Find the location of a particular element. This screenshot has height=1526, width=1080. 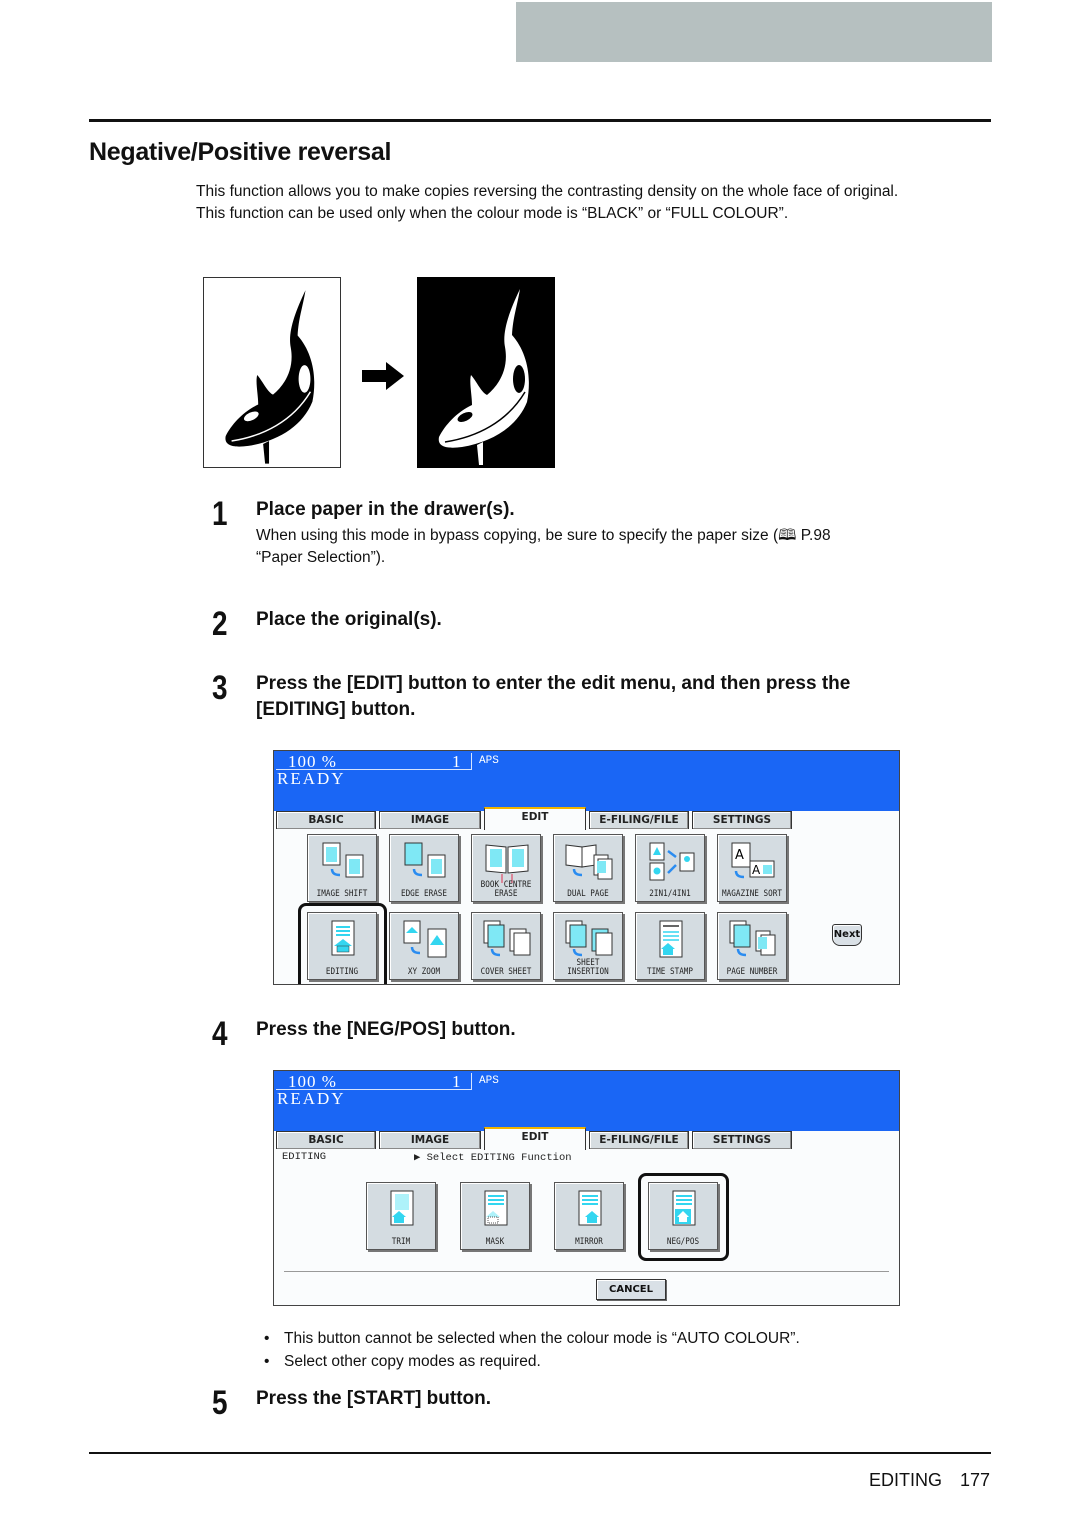

magazine-sort-button: AA MAGAZINE SORT is located at coordinates (752, 868).